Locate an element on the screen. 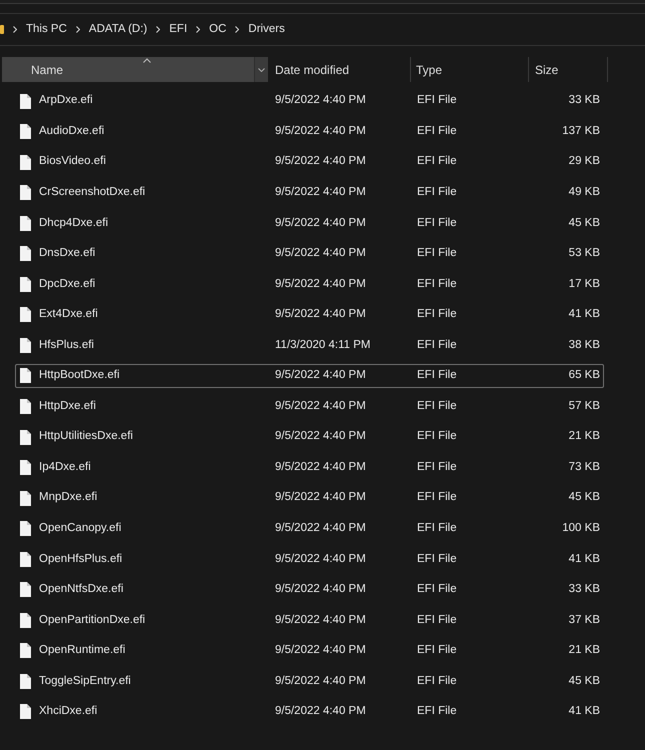  file-row: XhciDxe.efi 9/5/2022 4:40 PM EFI File 41 KB is located at coordinates (309, 712).